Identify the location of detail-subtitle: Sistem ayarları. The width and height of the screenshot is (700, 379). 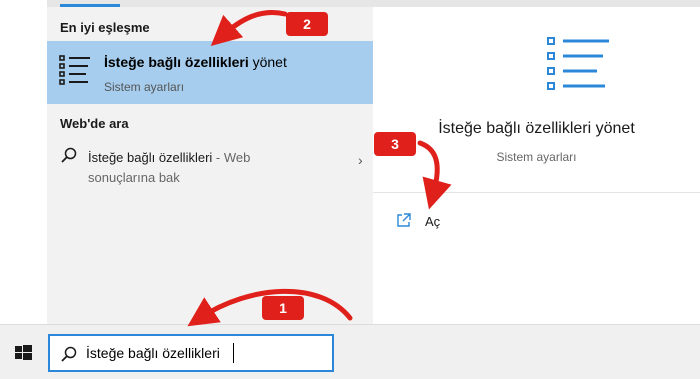
(536, 157).